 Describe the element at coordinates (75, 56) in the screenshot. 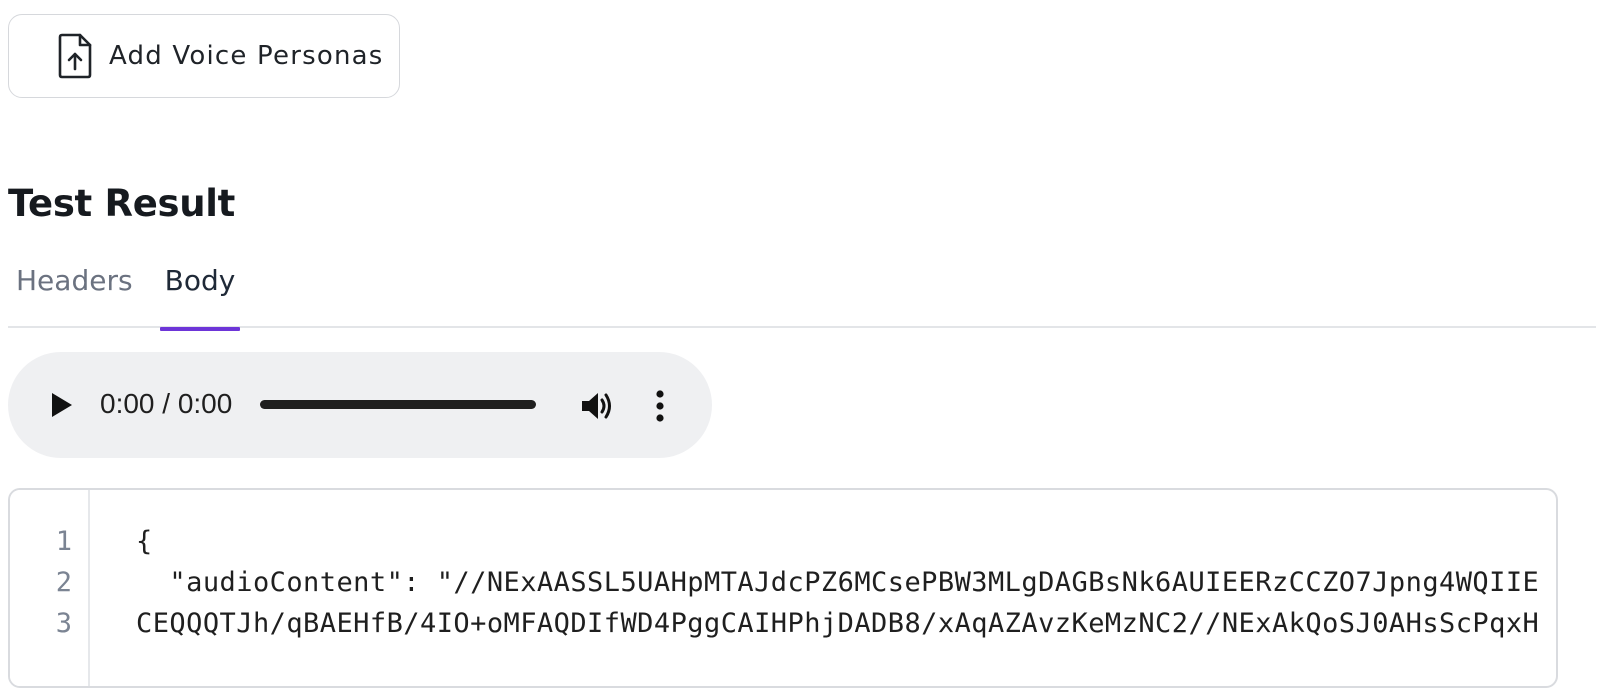

I see `file-upload-icon` at that location.